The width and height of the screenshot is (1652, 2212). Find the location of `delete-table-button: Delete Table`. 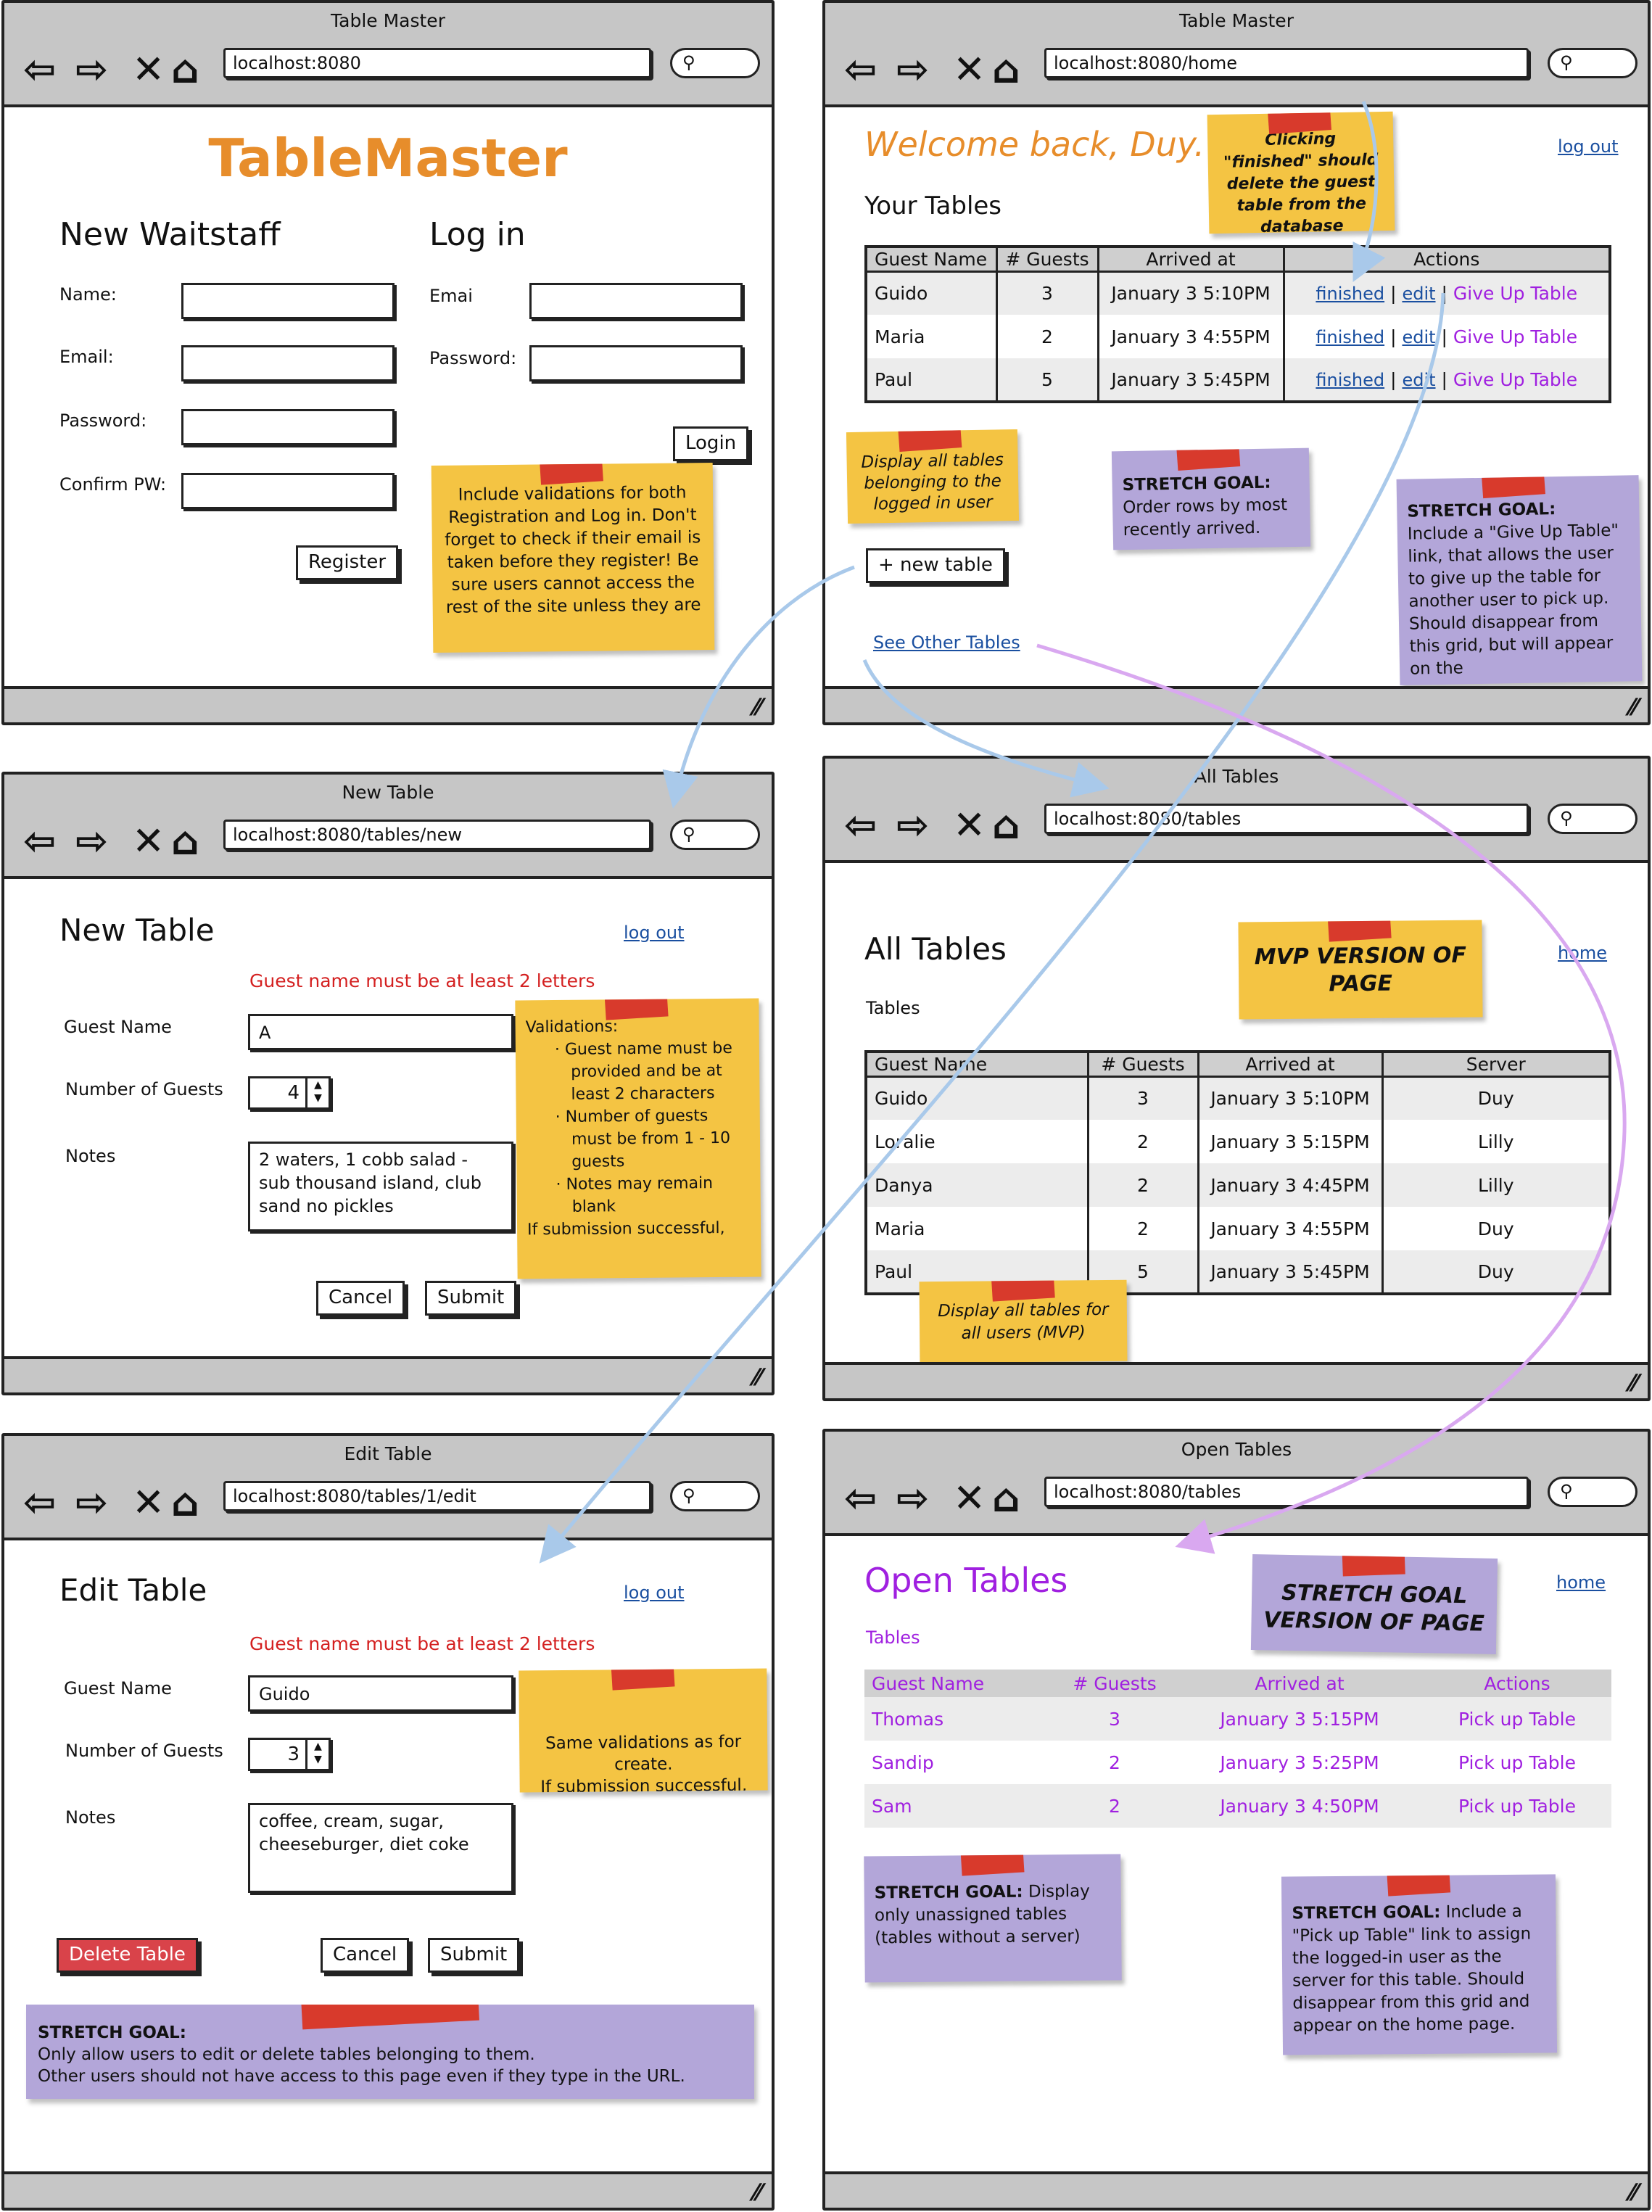

delete-table-button: Delete Table is located at coordinates (128, 1955).